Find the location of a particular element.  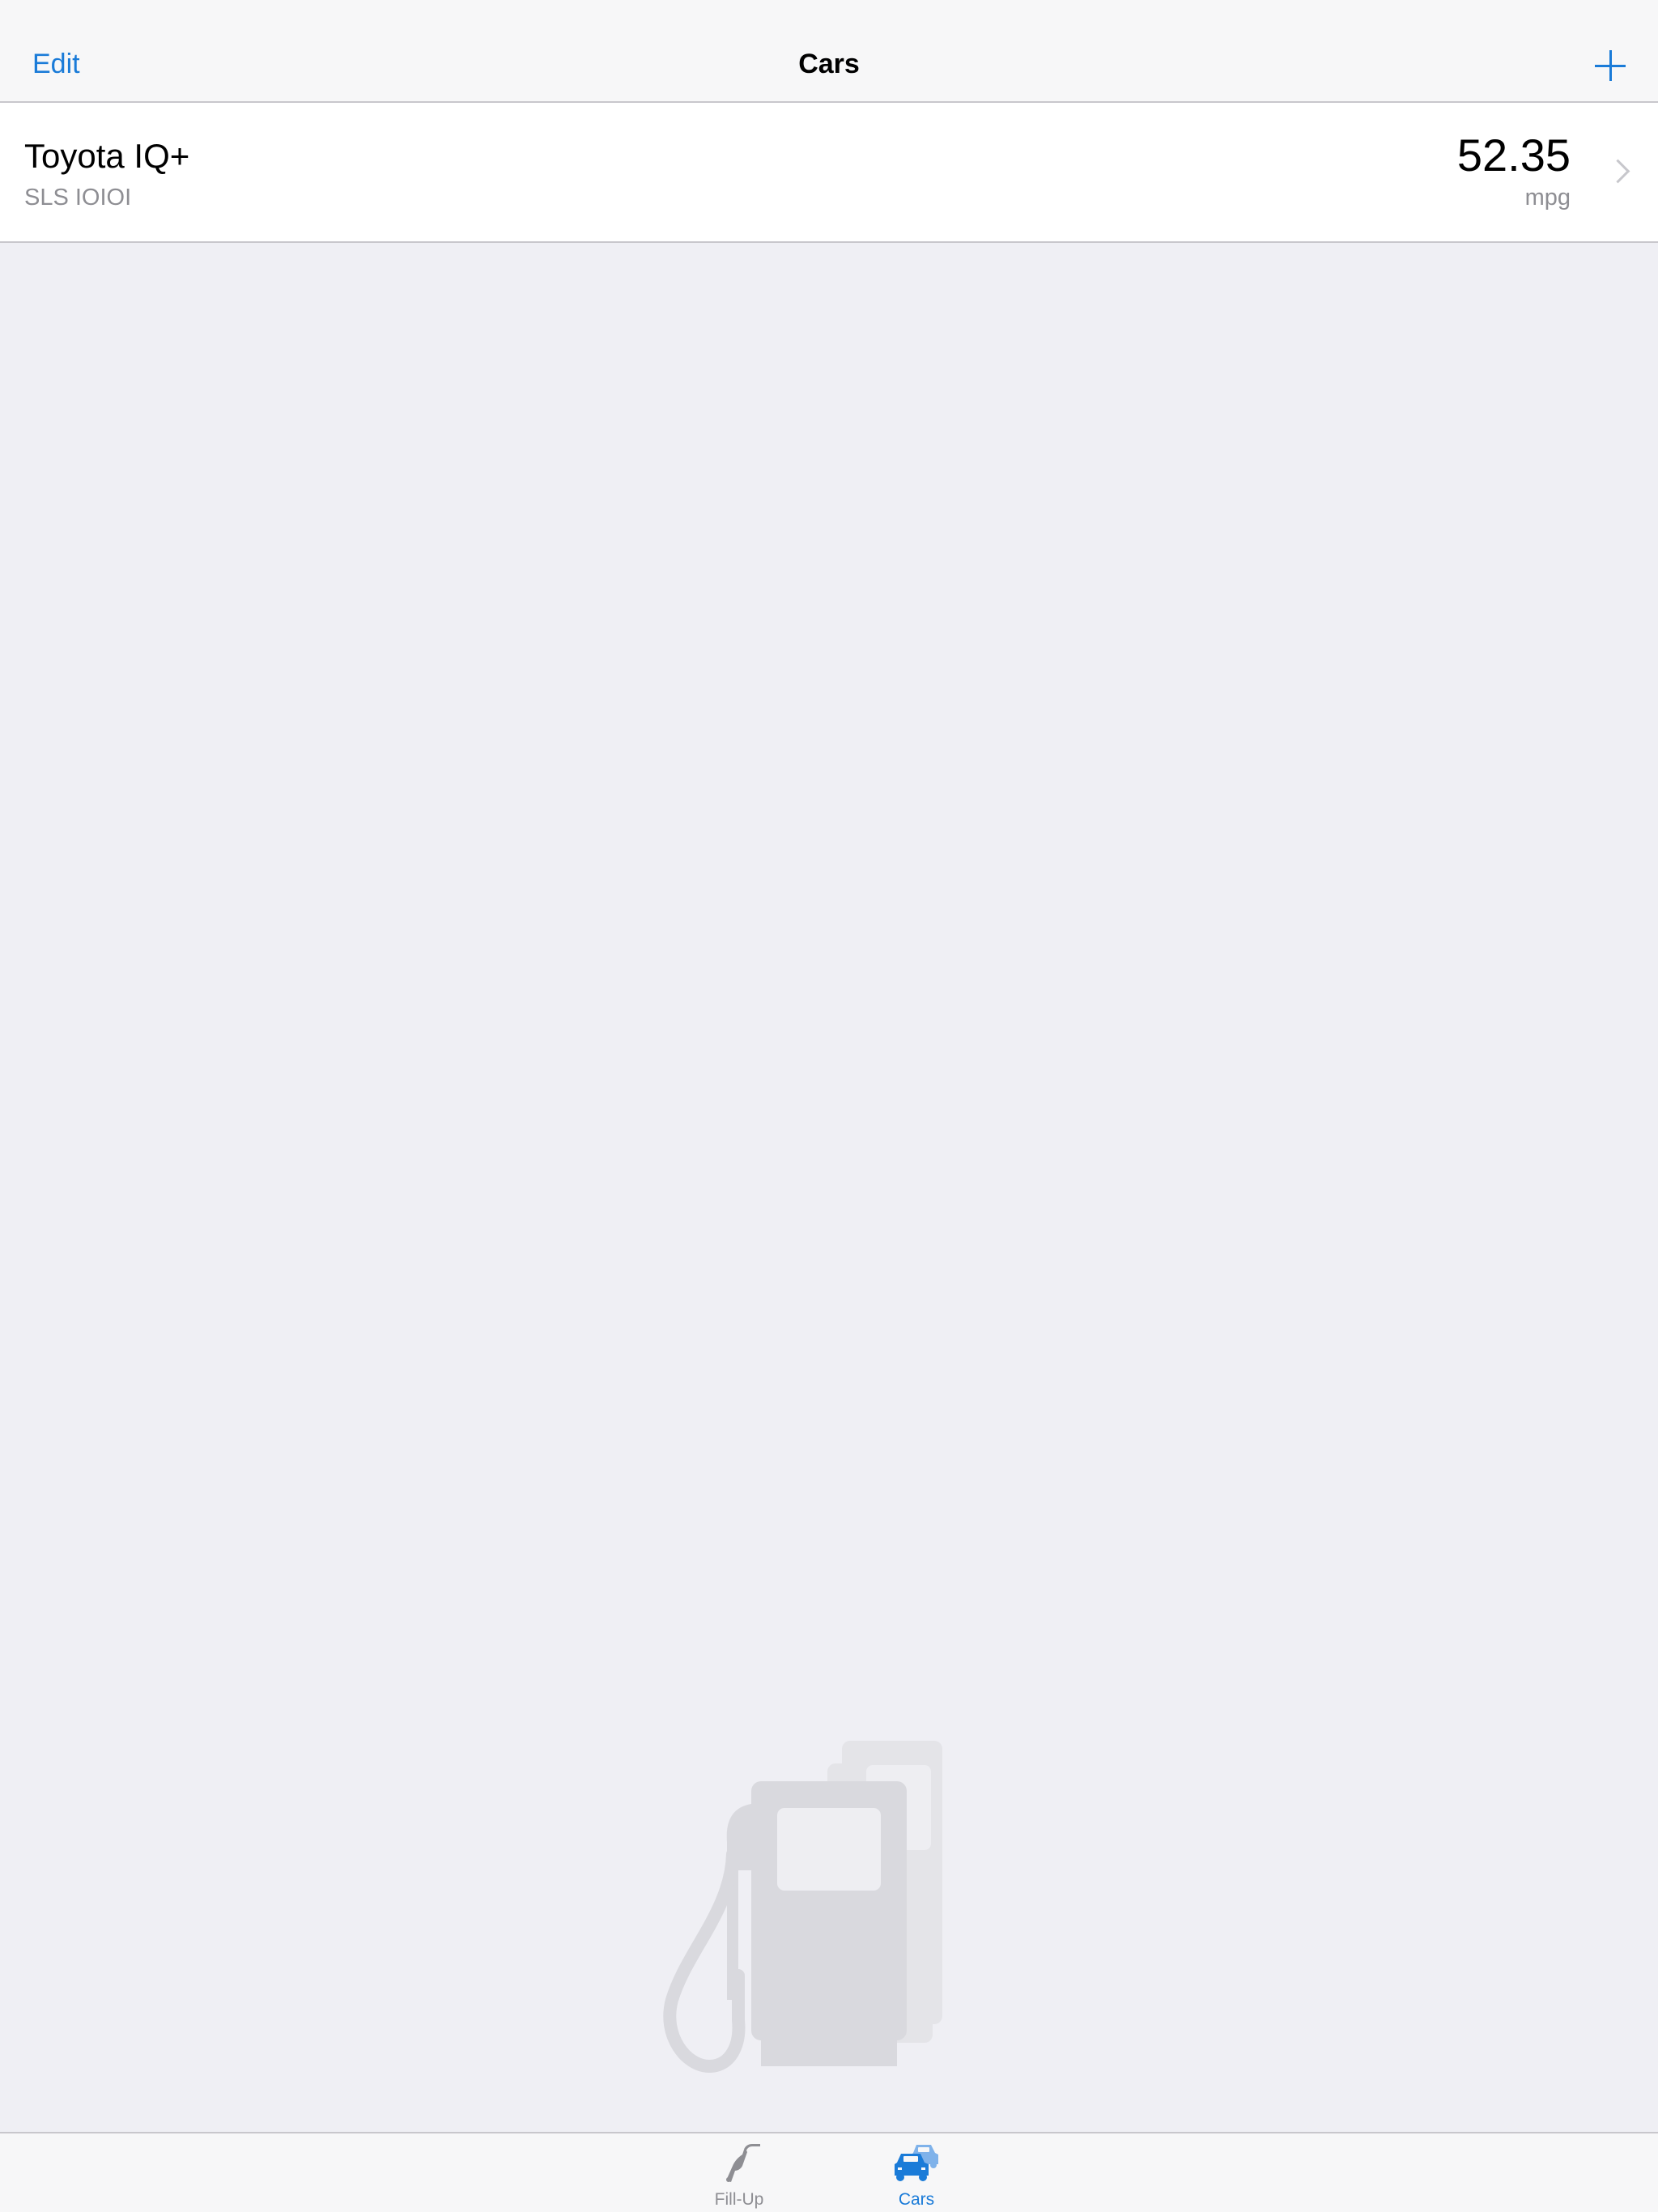

car-list-item: Toyota IQ+ SLS IOIOI 52.35 mpg is located at coordinates (829, 173).